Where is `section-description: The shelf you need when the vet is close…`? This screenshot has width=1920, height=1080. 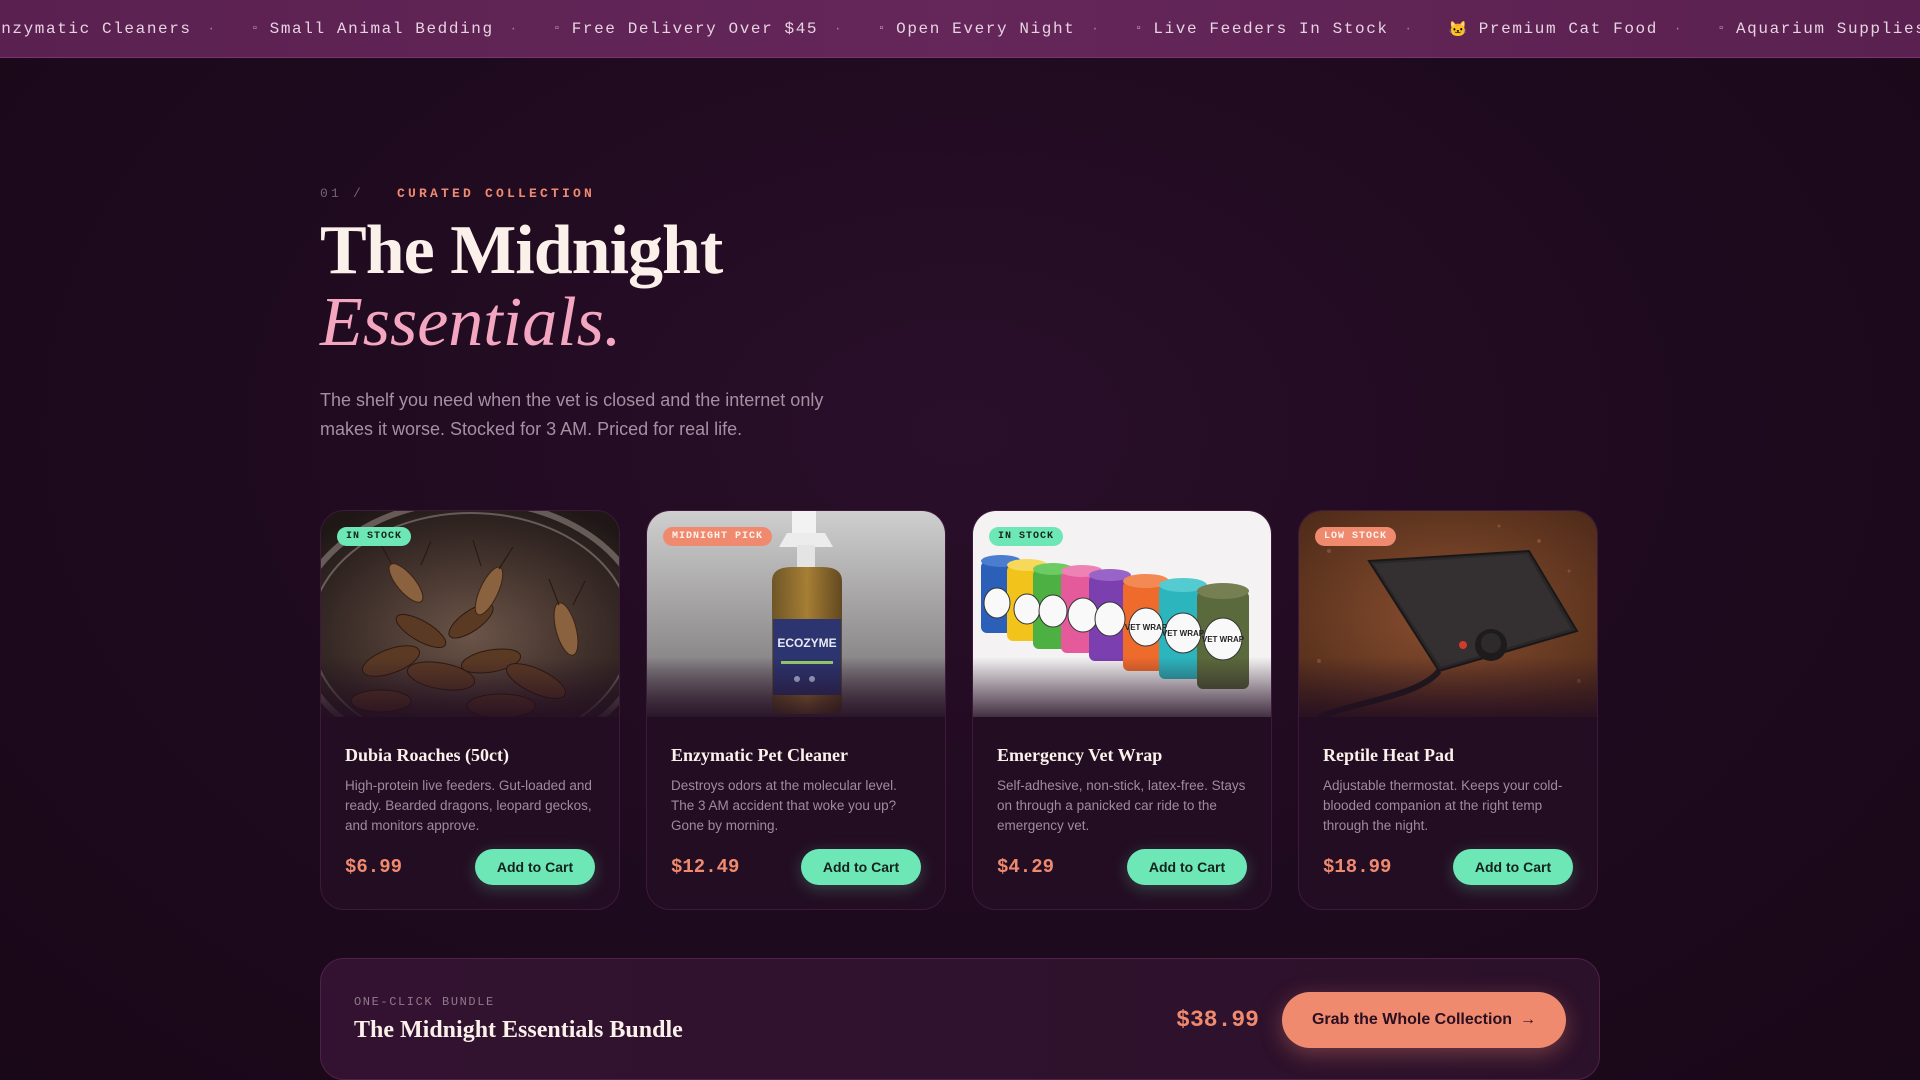
section-description: The shelf you need when the vet is close… is located at coordinates (572, 414).